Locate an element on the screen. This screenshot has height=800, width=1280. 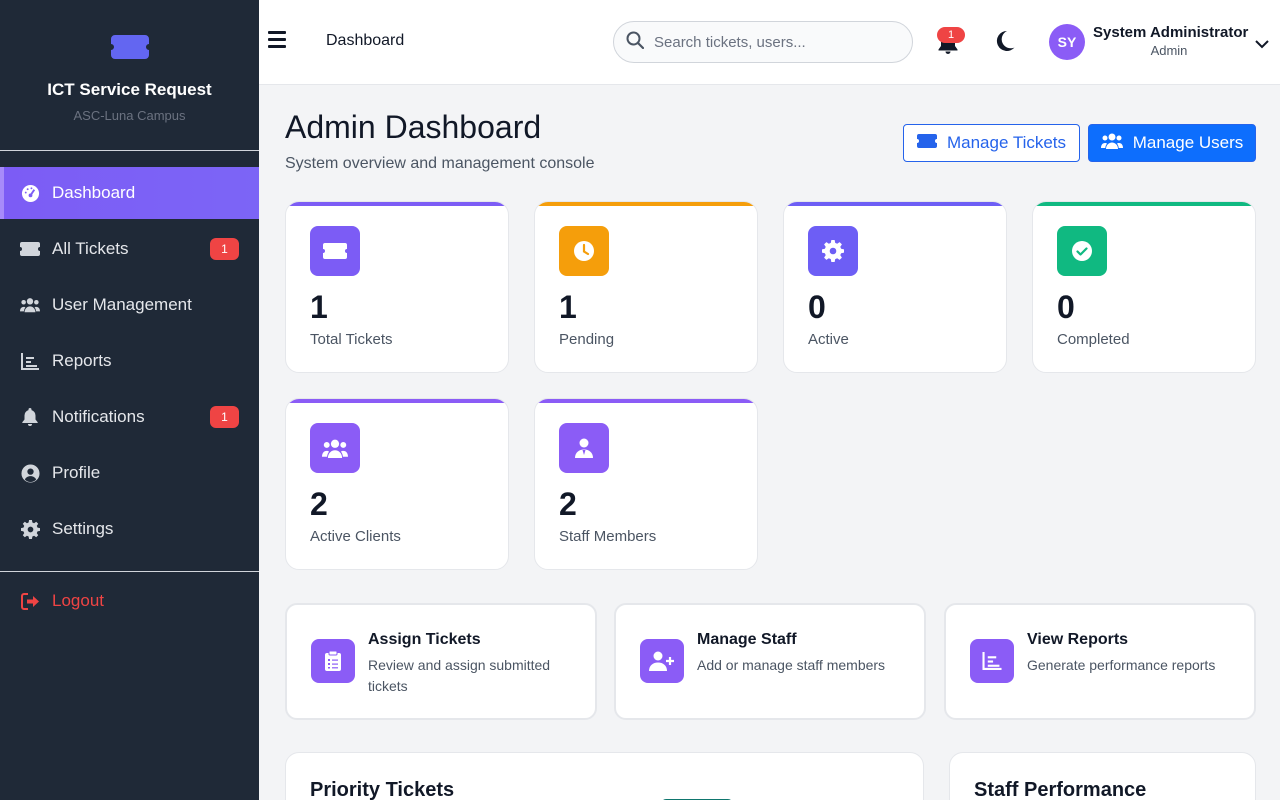
stat-label: Staff Members is located at coordinates (608, 536).